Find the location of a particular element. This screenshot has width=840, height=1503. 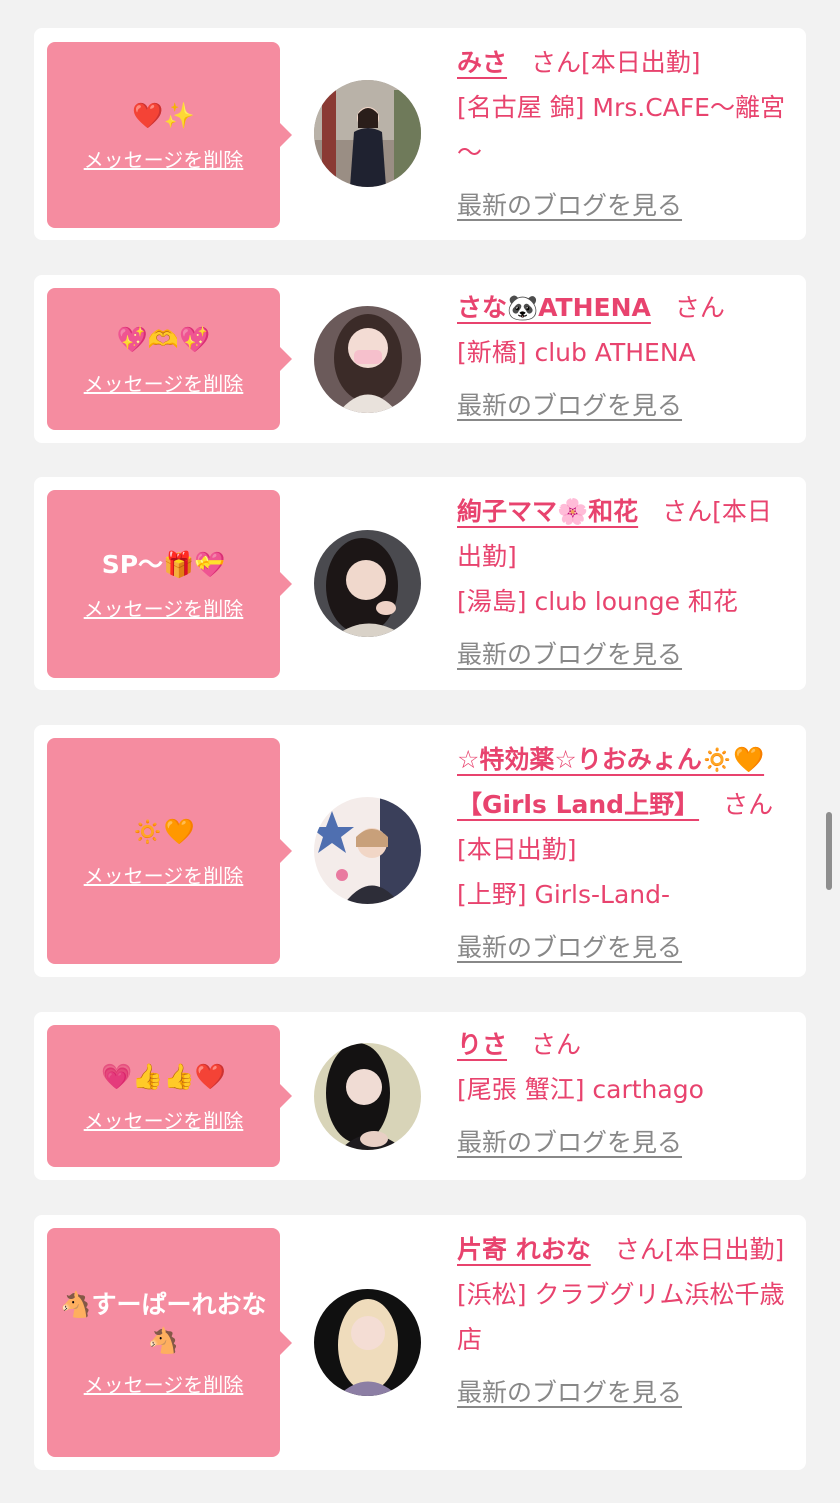

cast-name-link: りさ is located at coordinates (482, 1044).